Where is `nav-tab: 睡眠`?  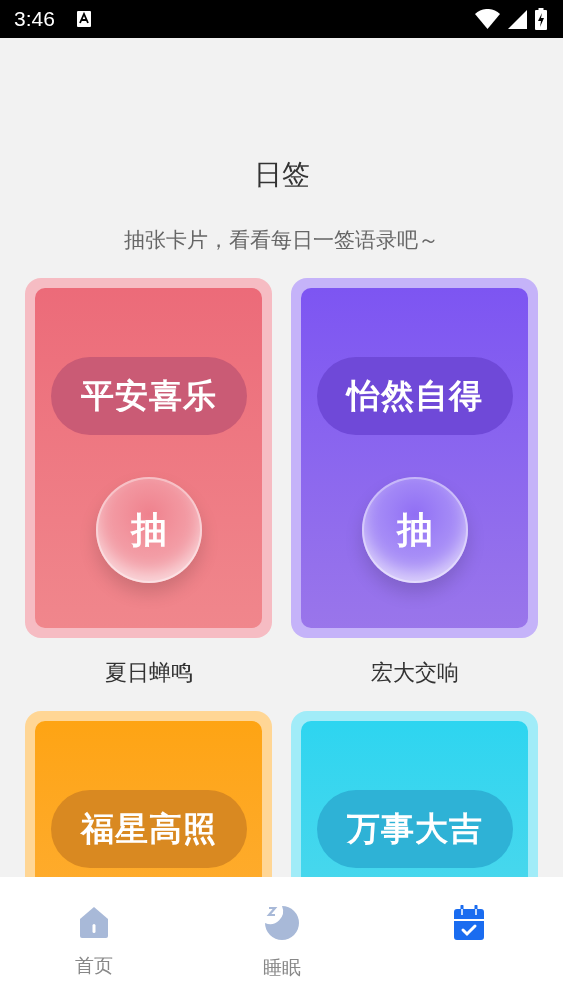 nav-tab: 睡眠 is located at coordinates (281, 939).